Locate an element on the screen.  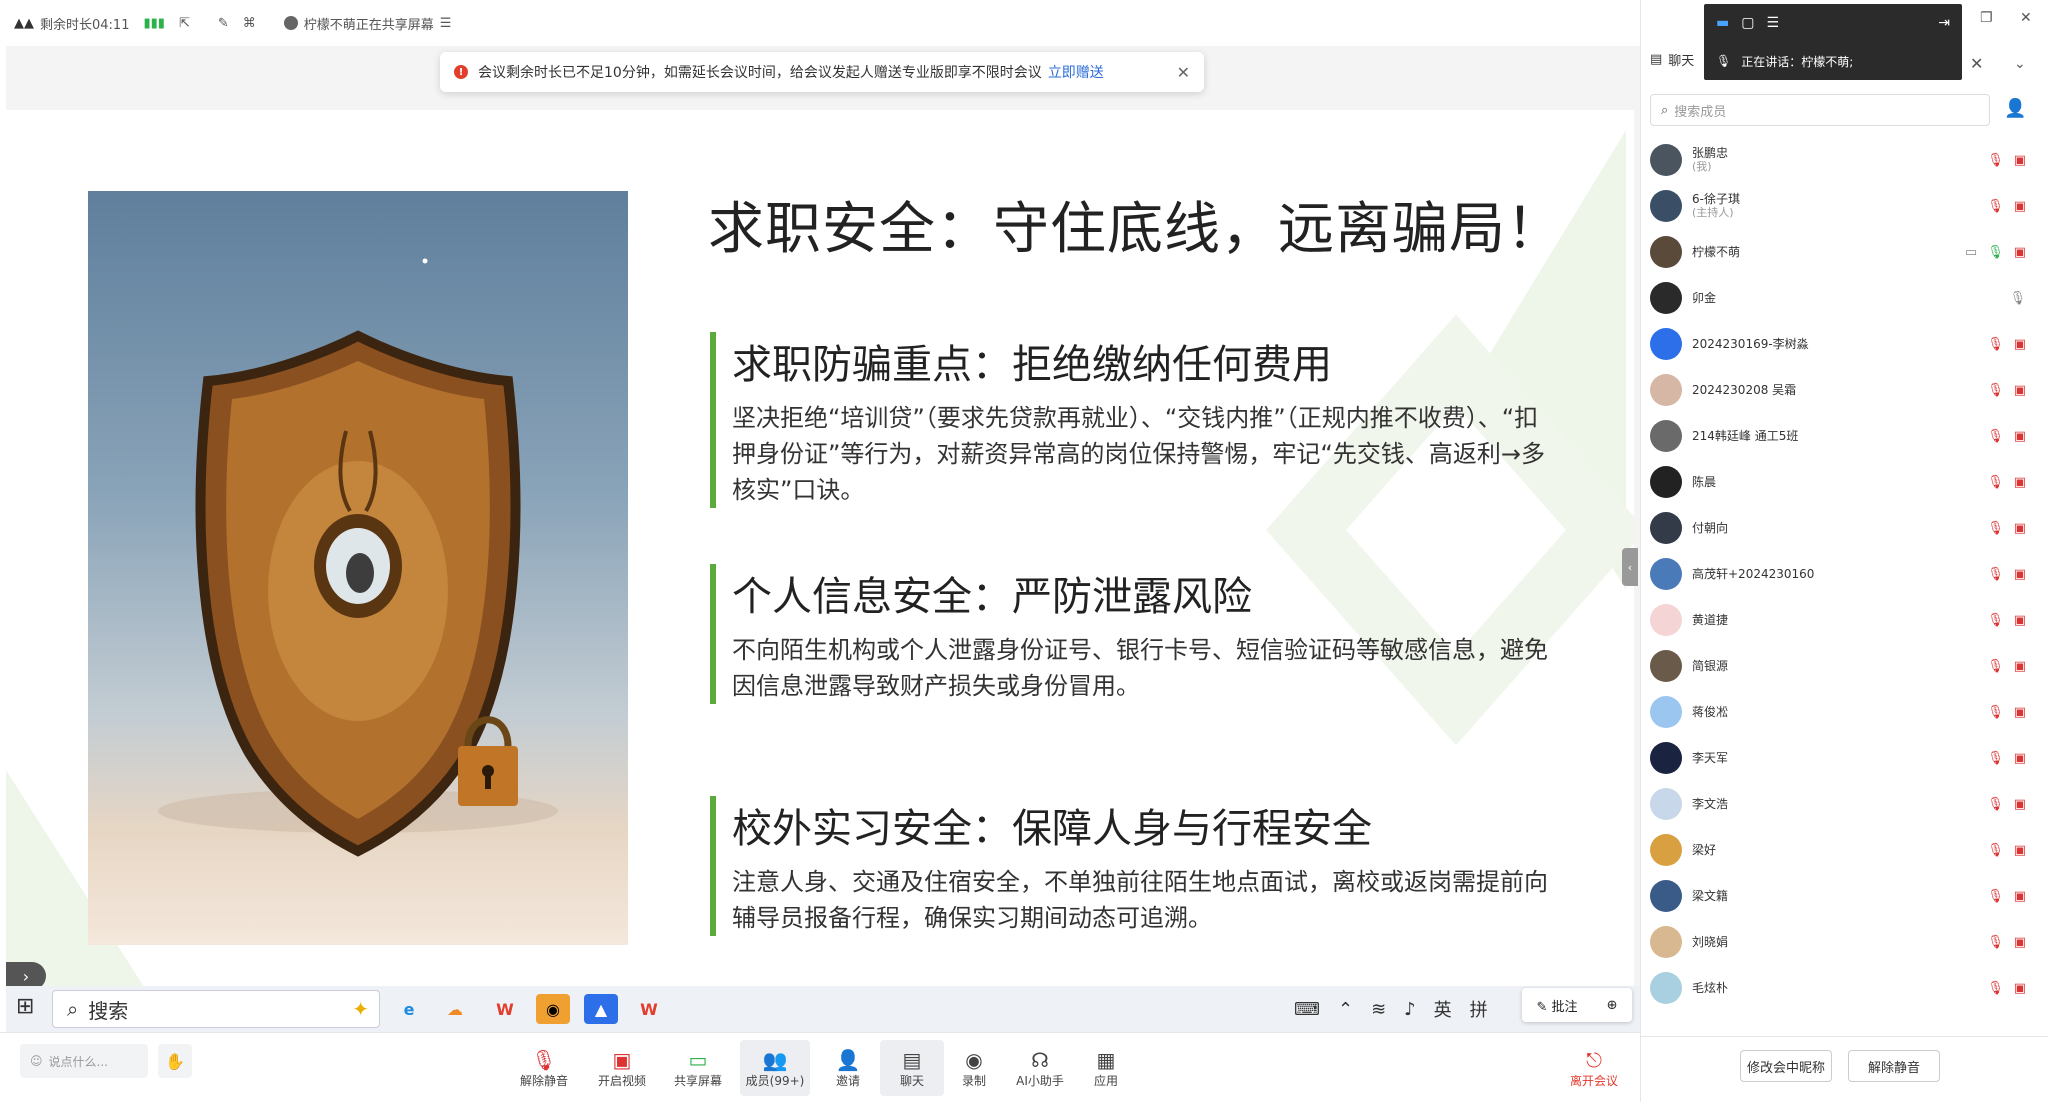
invite-button: 👤 邀请 is located at coordinates (848, 1068).